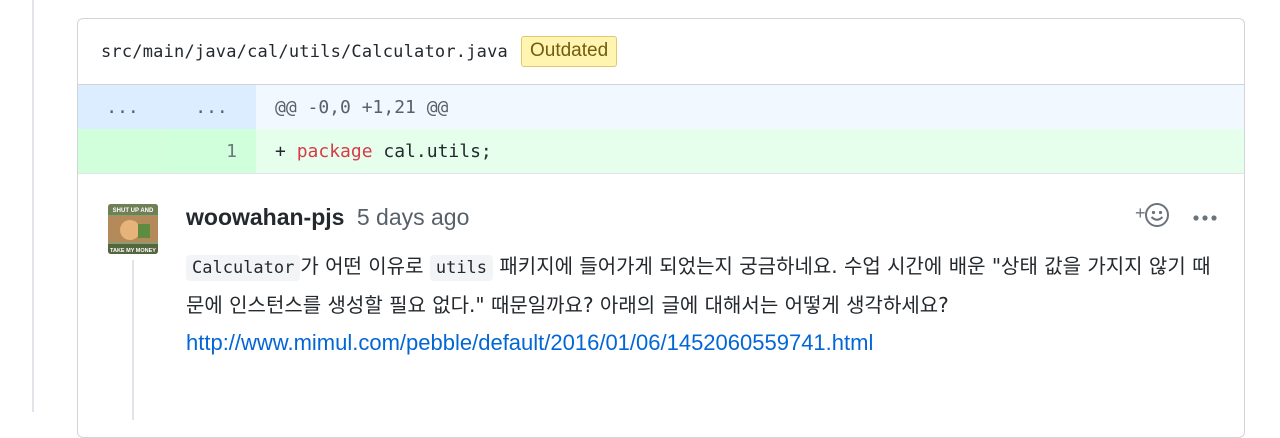  I want to click on timestamp-link: 5 days ago, so click(413, 217).